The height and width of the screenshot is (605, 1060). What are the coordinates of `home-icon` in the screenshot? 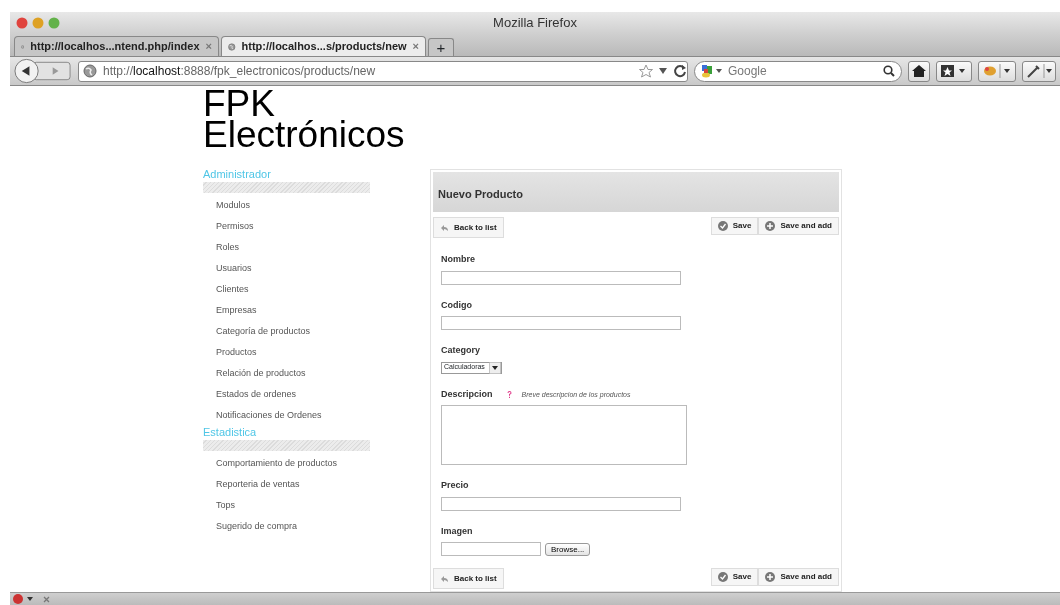 It's located at (919, 71).